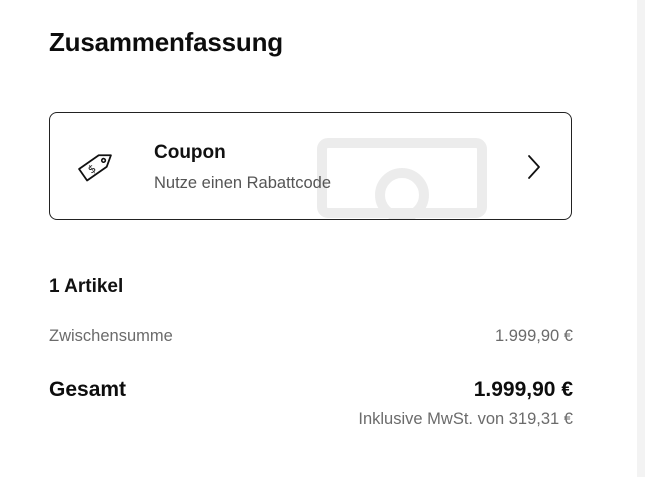  I want to click on page-title: Zusammenfassung, so click(166, 42).